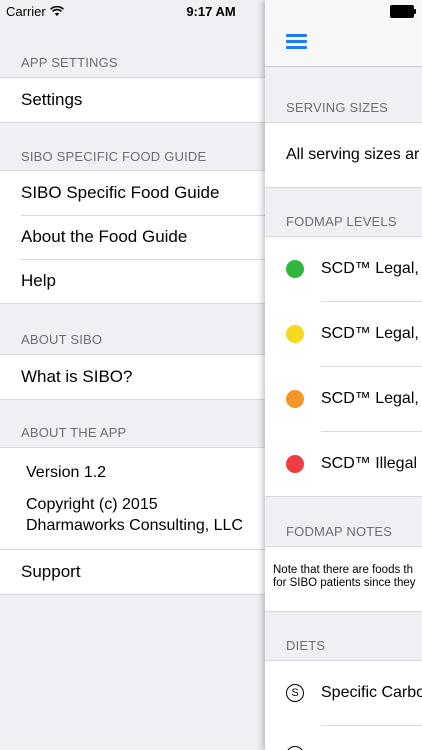  What do you see at coordinates (339, 531) in the screenshot?
I see `header-fodmap-notes: FODMAP NOTES` at bounding box center [339, 531].